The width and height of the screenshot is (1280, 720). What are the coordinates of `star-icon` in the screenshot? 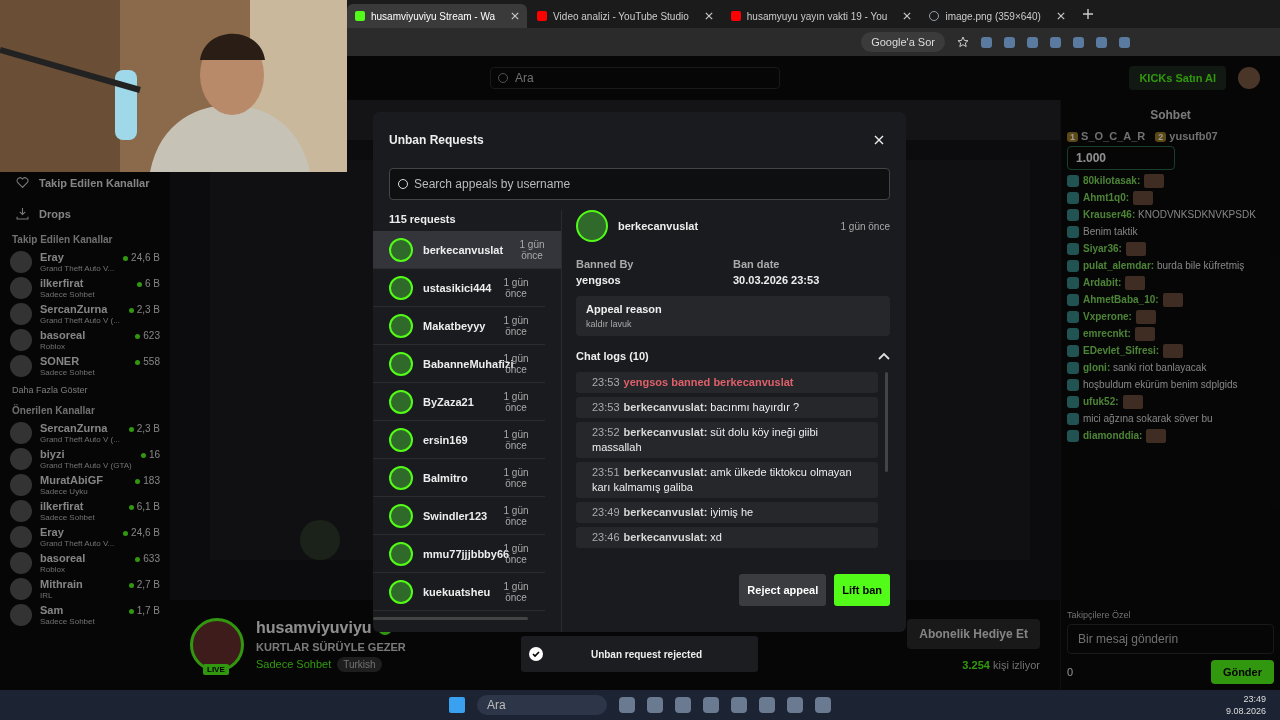 It's located at (963, 42).